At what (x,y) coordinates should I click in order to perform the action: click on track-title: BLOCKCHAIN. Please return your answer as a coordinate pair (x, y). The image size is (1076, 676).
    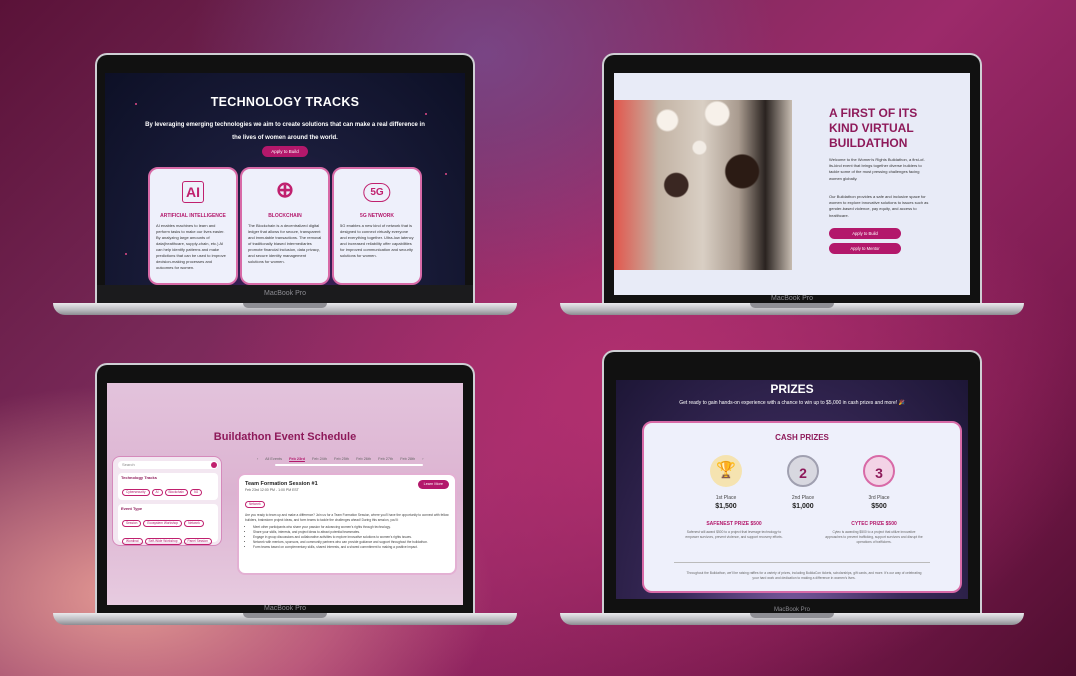
    Looking at the image, I should click on (285, 216).